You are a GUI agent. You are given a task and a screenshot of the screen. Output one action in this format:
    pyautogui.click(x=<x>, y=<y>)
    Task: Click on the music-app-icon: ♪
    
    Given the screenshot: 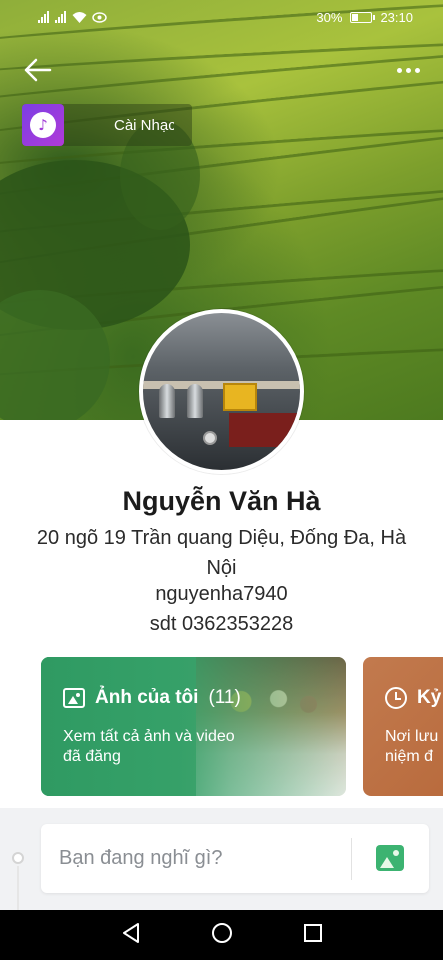 What is the action you would take?
    pyautogui.click(x=43, y=125)
    